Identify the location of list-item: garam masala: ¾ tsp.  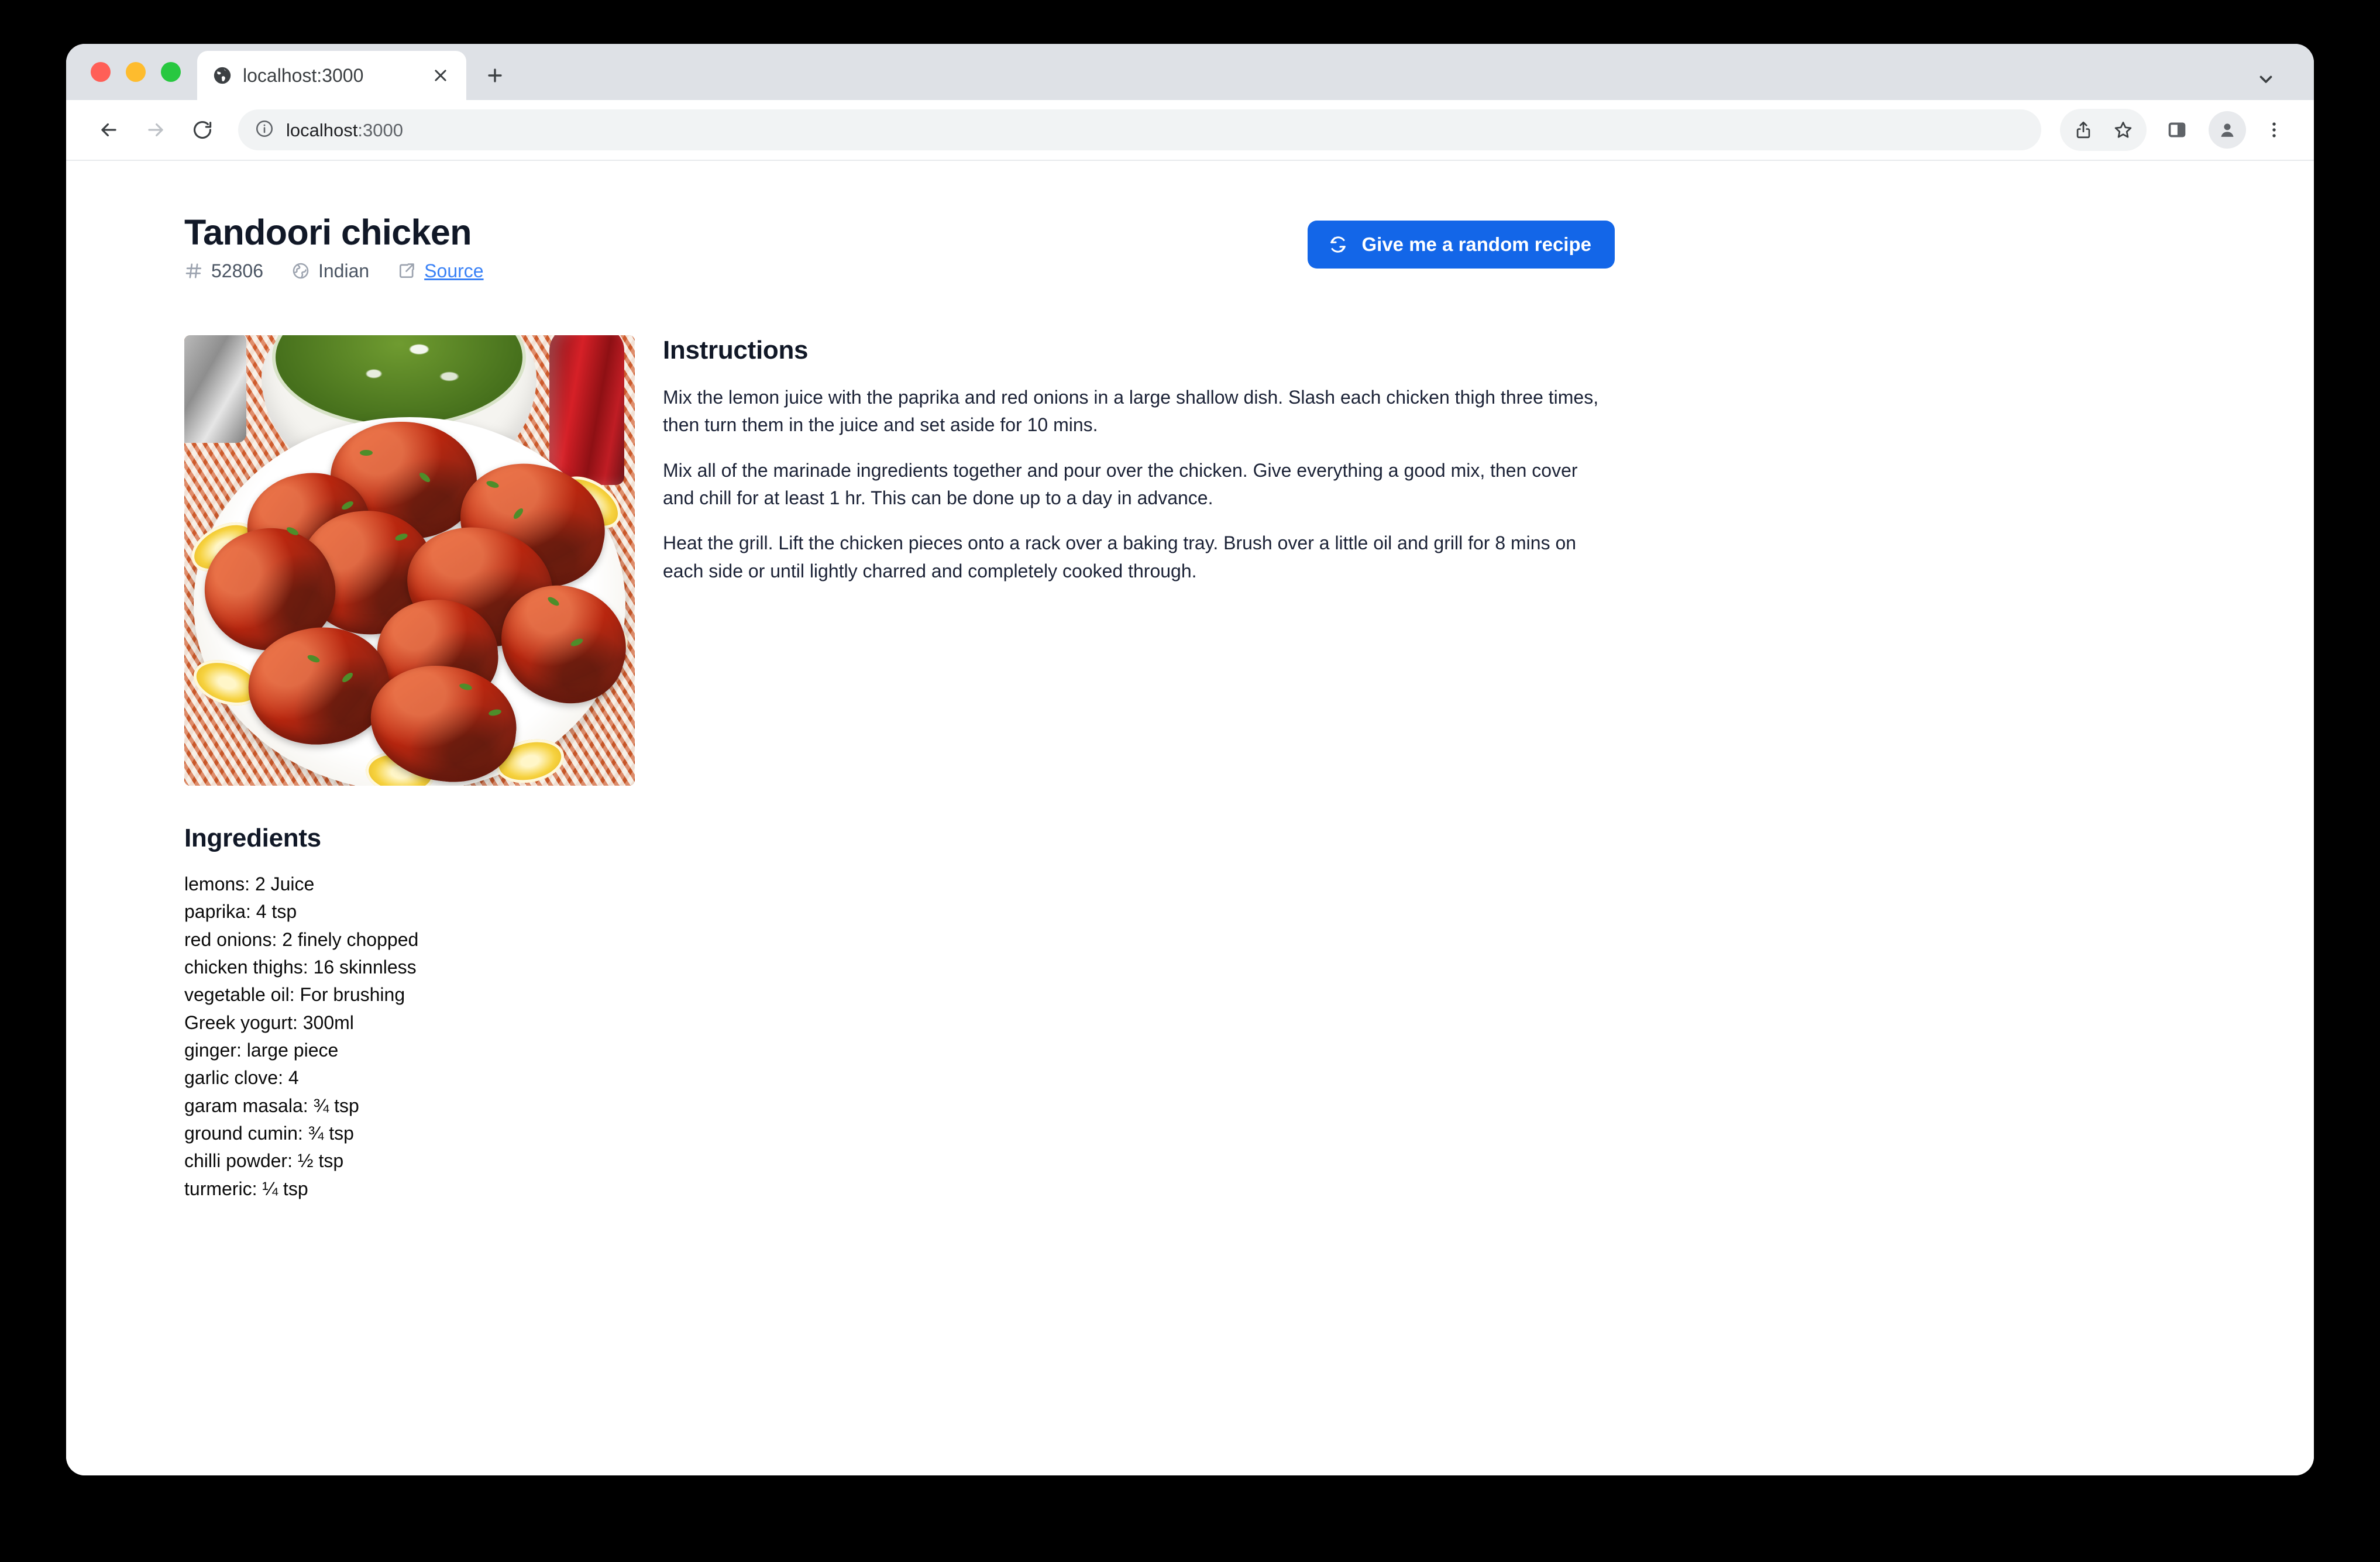
(271, 1106).